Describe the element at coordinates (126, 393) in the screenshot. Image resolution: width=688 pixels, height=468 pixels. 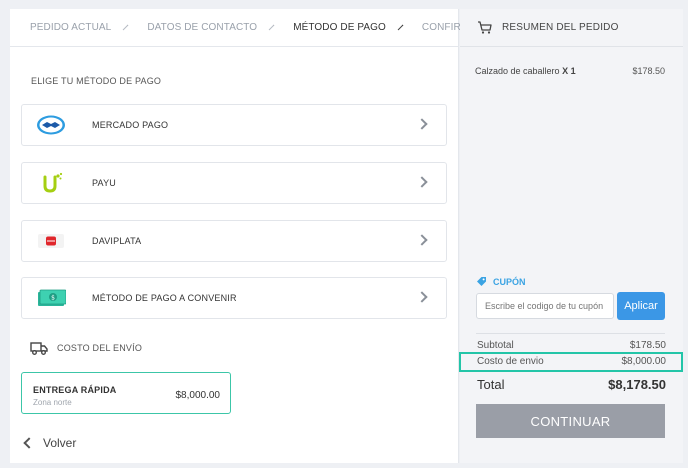
I see `shipping-option-card: ENTREGA RÁPIDA Zona norte $8,000.00` at that location.